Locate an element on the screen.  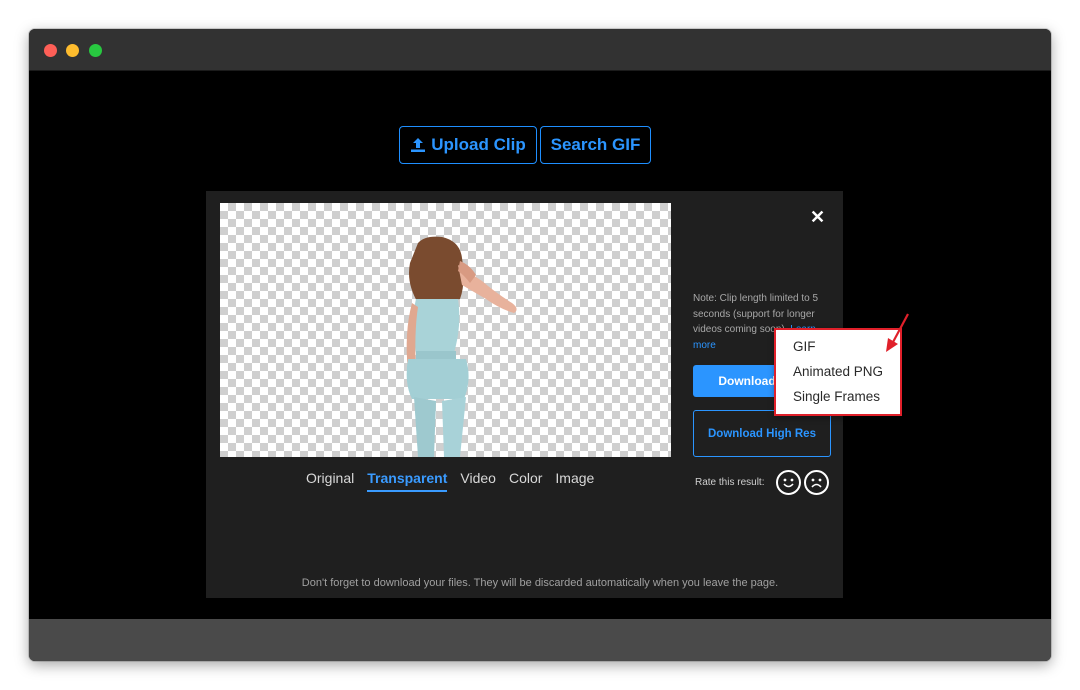
close-window-button is located at coordinates (50, 50).